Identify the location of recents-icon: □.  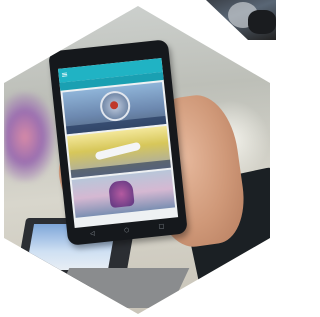
(161, 226).